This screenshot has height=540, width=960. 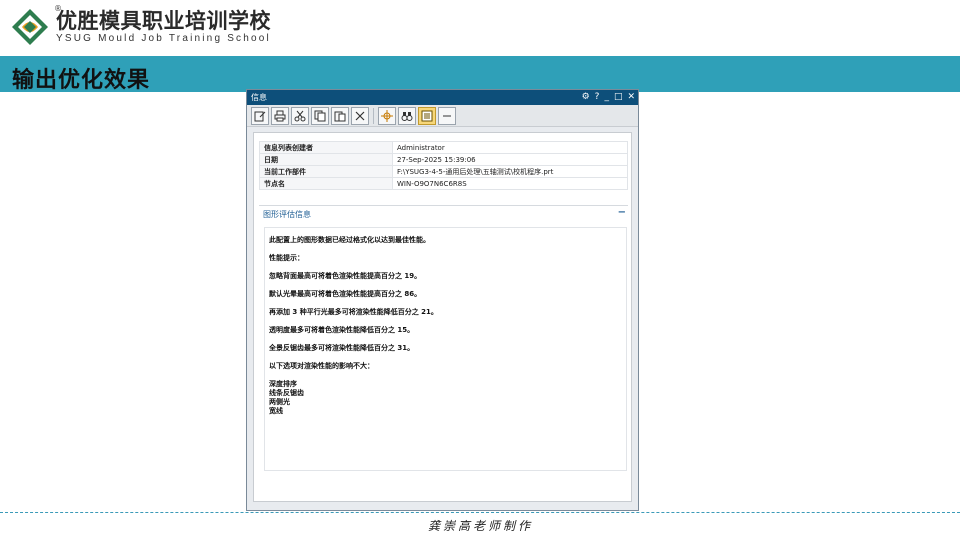 I want to click on school-name-en: YSUG Mould Job Training School, so click(x=163, y=38).